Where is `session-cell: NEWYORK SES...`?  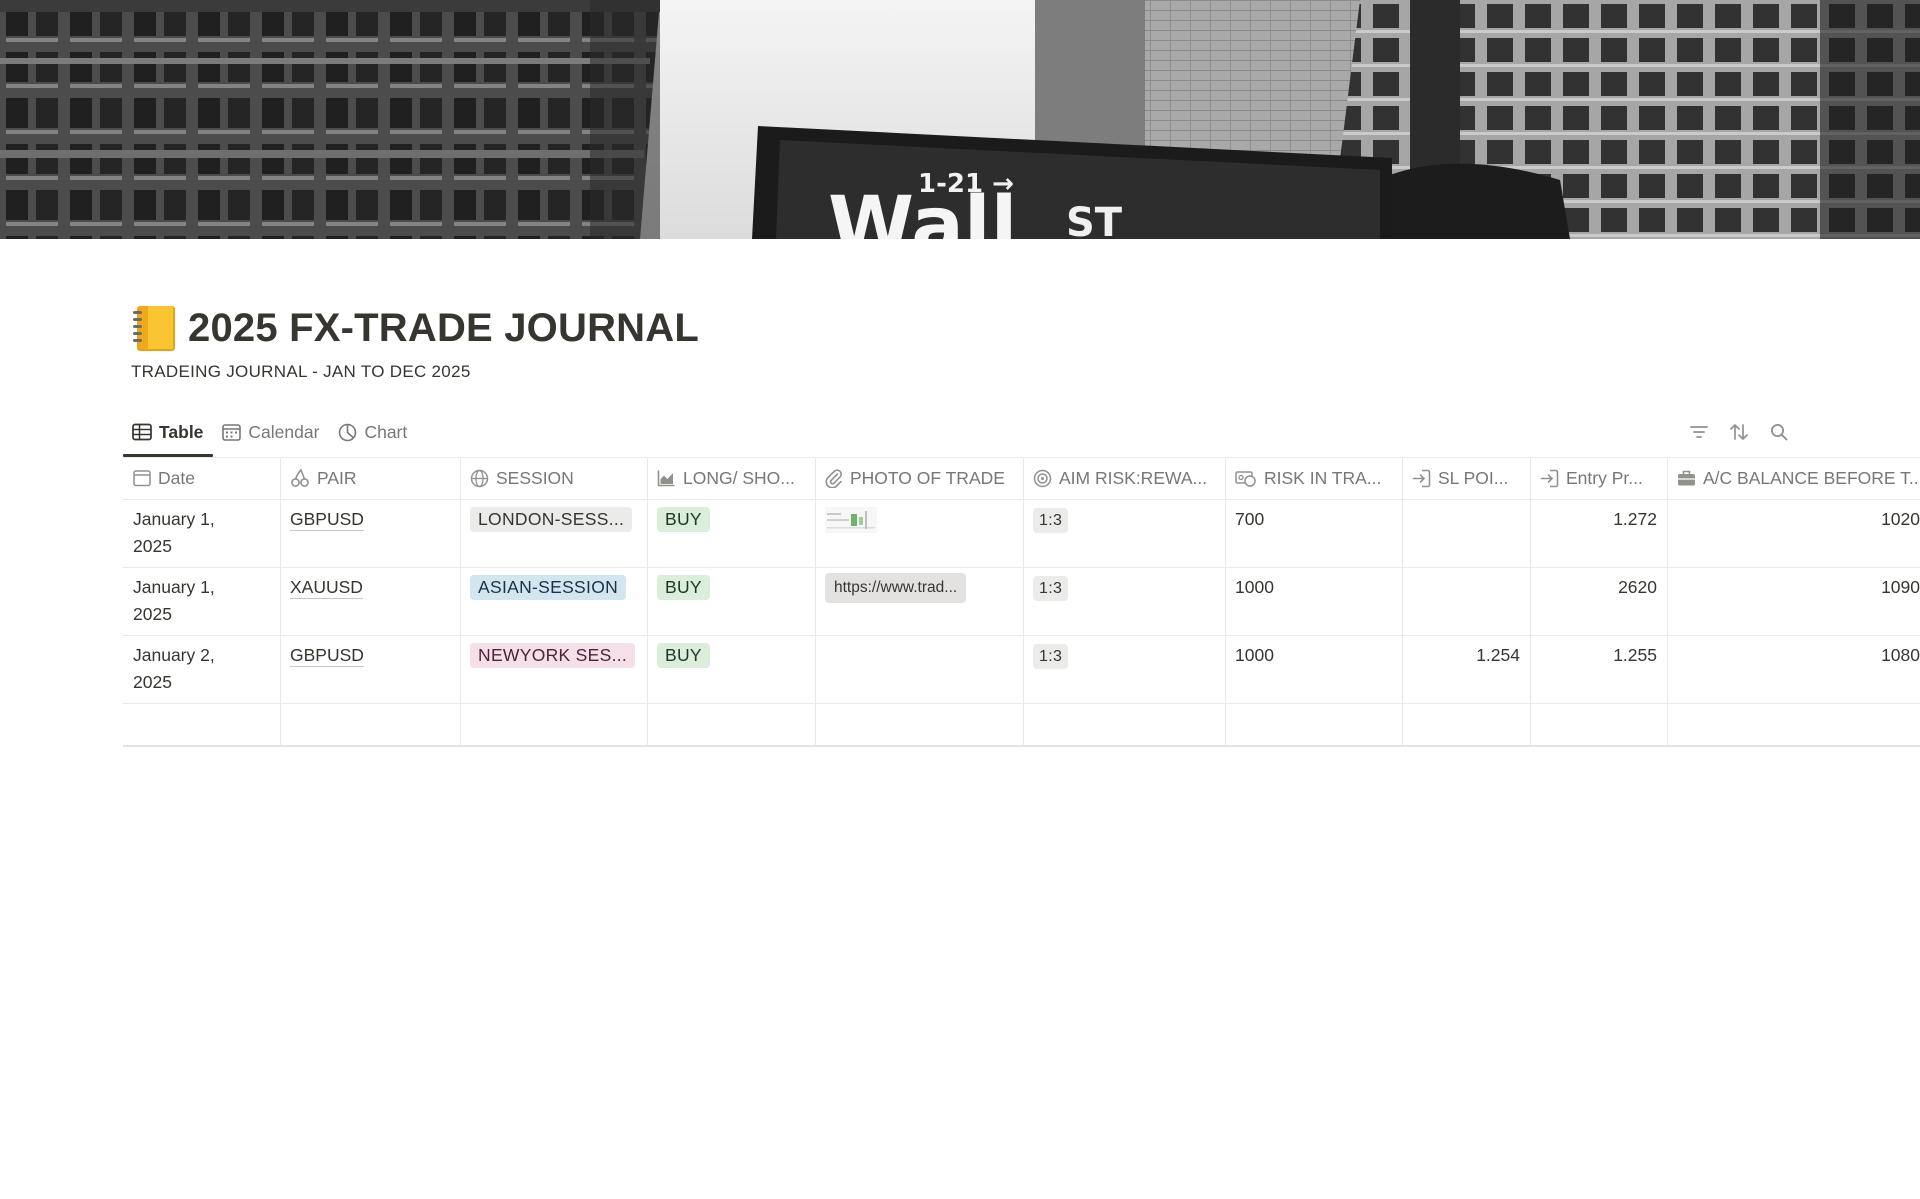 session-cell: NEWYORK SES... is located at coordinates (553, 669).